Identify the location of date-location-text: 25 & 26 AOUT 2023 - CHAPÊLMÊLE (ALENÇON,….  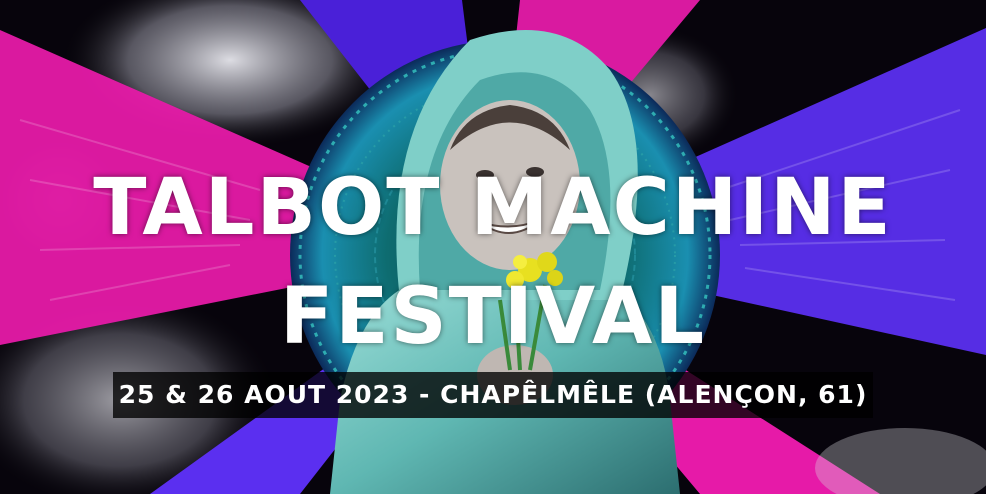
(493, 394).